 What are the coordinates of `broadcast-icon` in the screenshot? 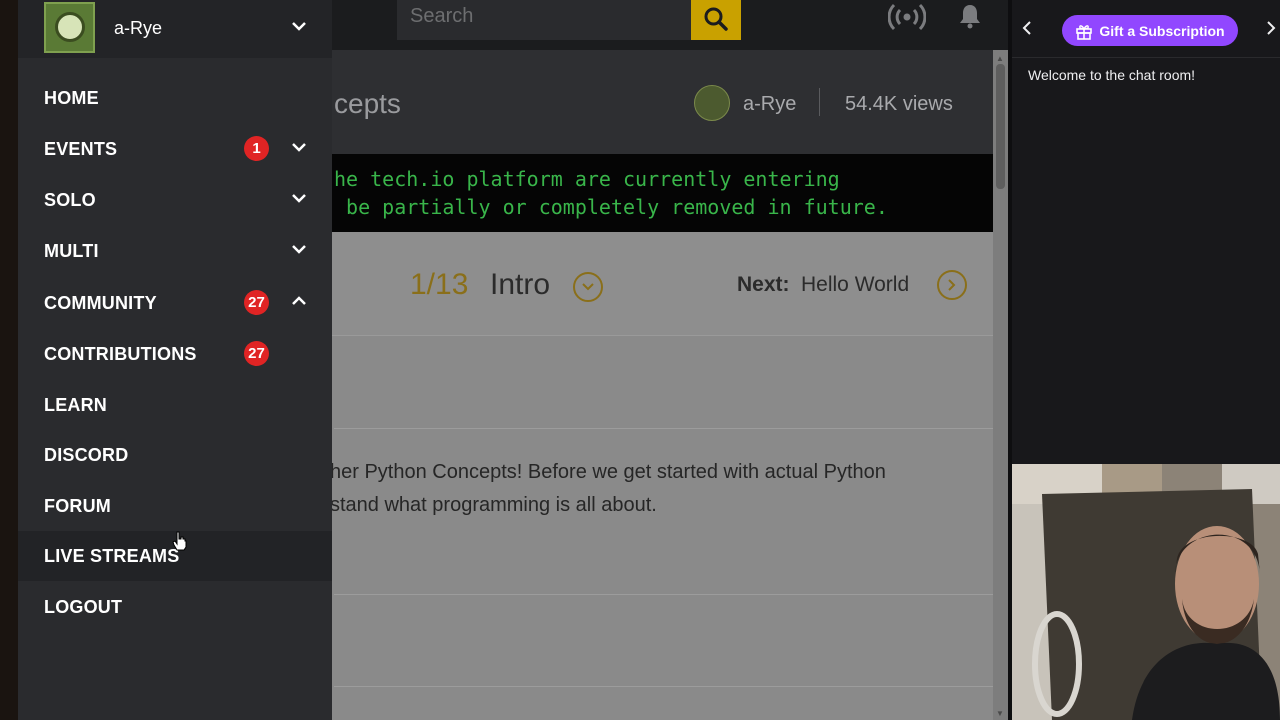 It's located at (907, 17).